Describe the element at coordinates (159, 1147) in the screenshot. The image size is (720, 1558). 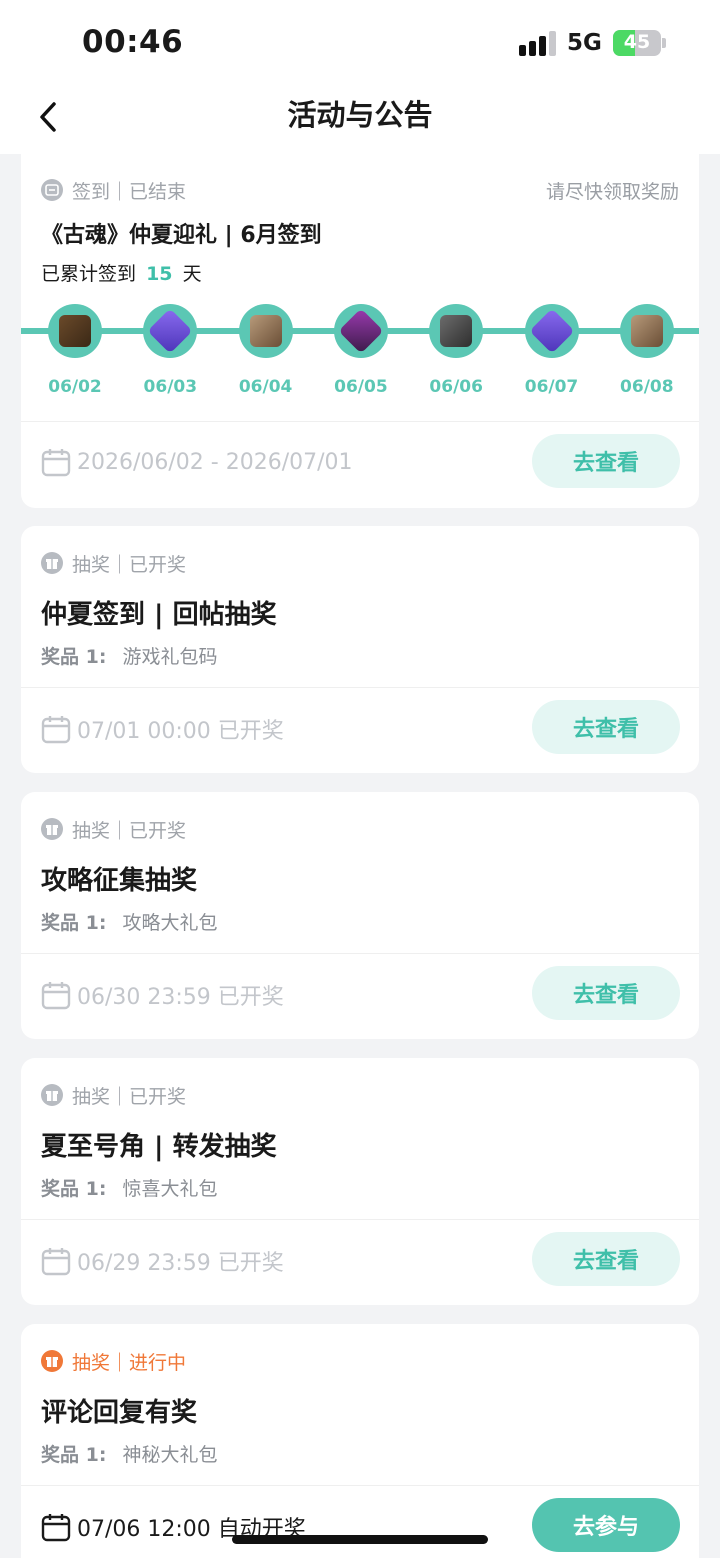
I see `lottery-title: 夏至号角 | 转发抽奖` at that location.